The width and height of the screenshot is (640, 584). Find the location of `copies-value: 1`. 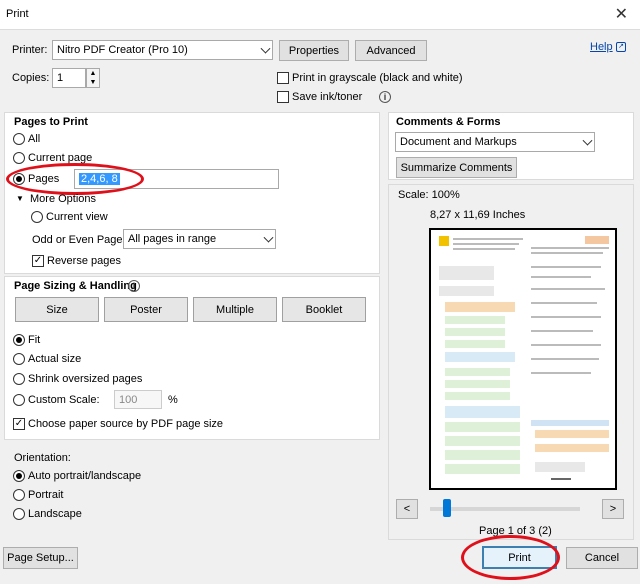

copies-value: 1 is located at coordinates (60, 78).